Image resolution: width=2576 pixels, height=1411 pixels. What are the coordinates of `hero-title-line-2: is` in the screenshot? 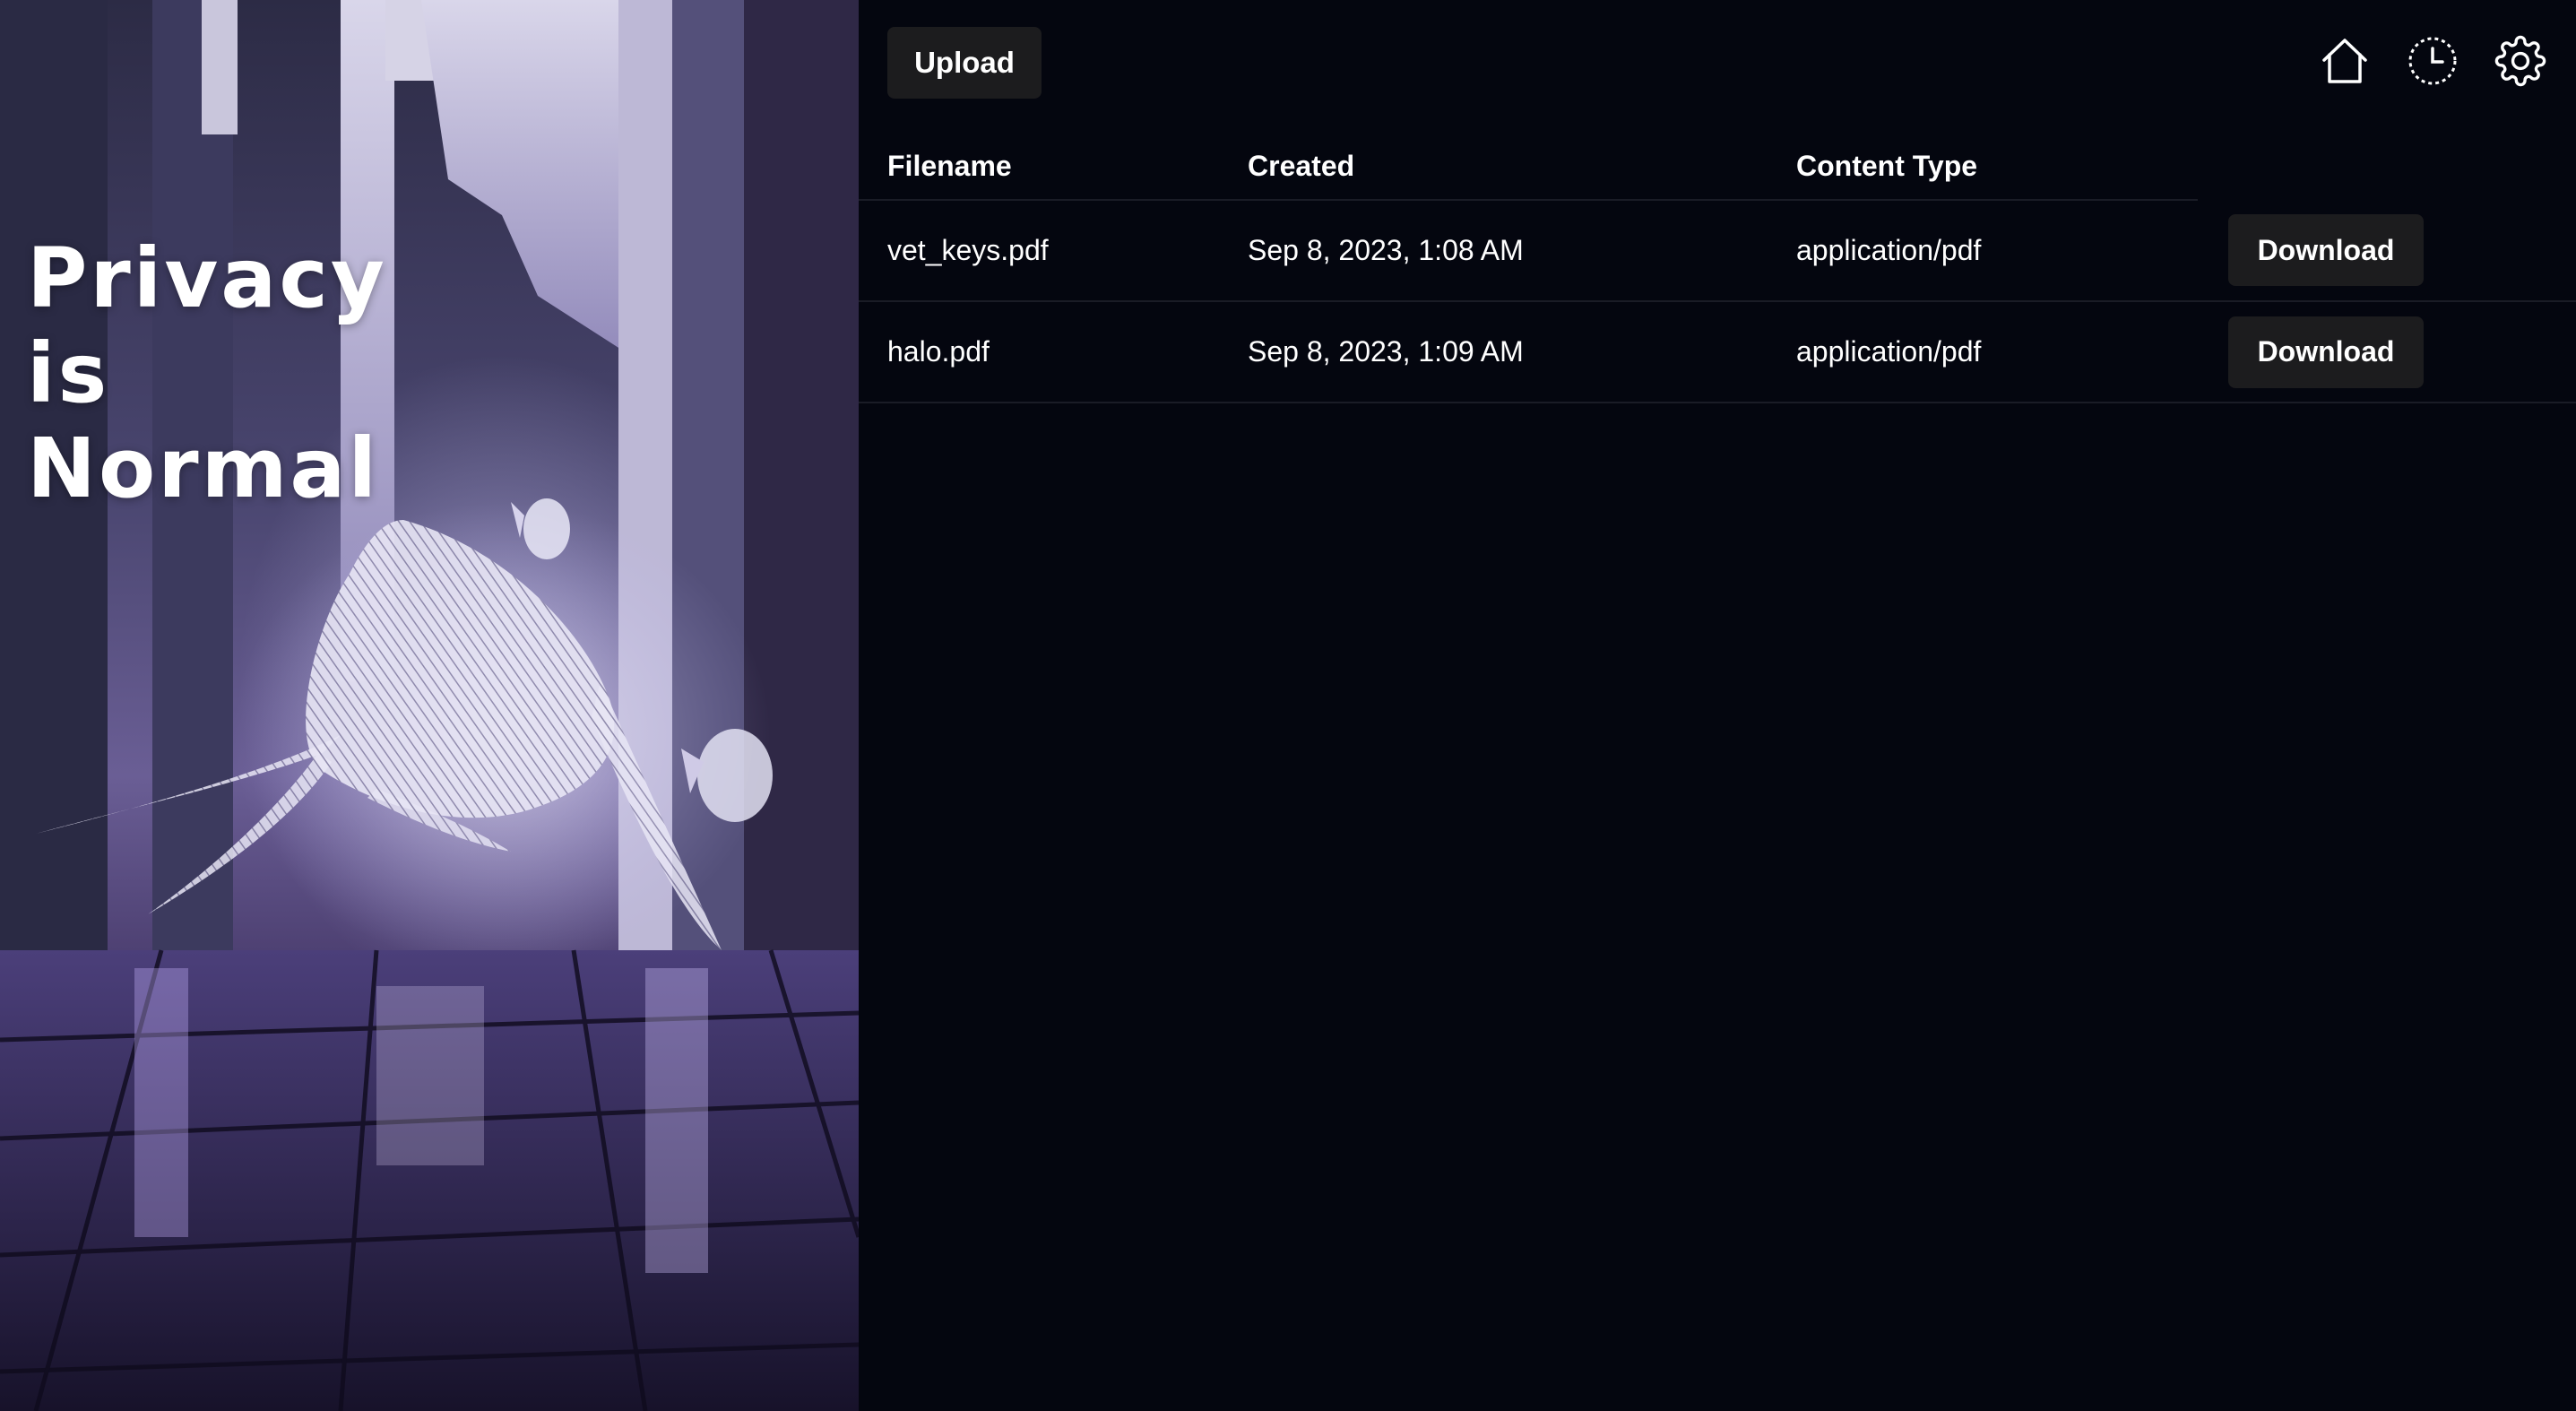 It's located at (68, 373).